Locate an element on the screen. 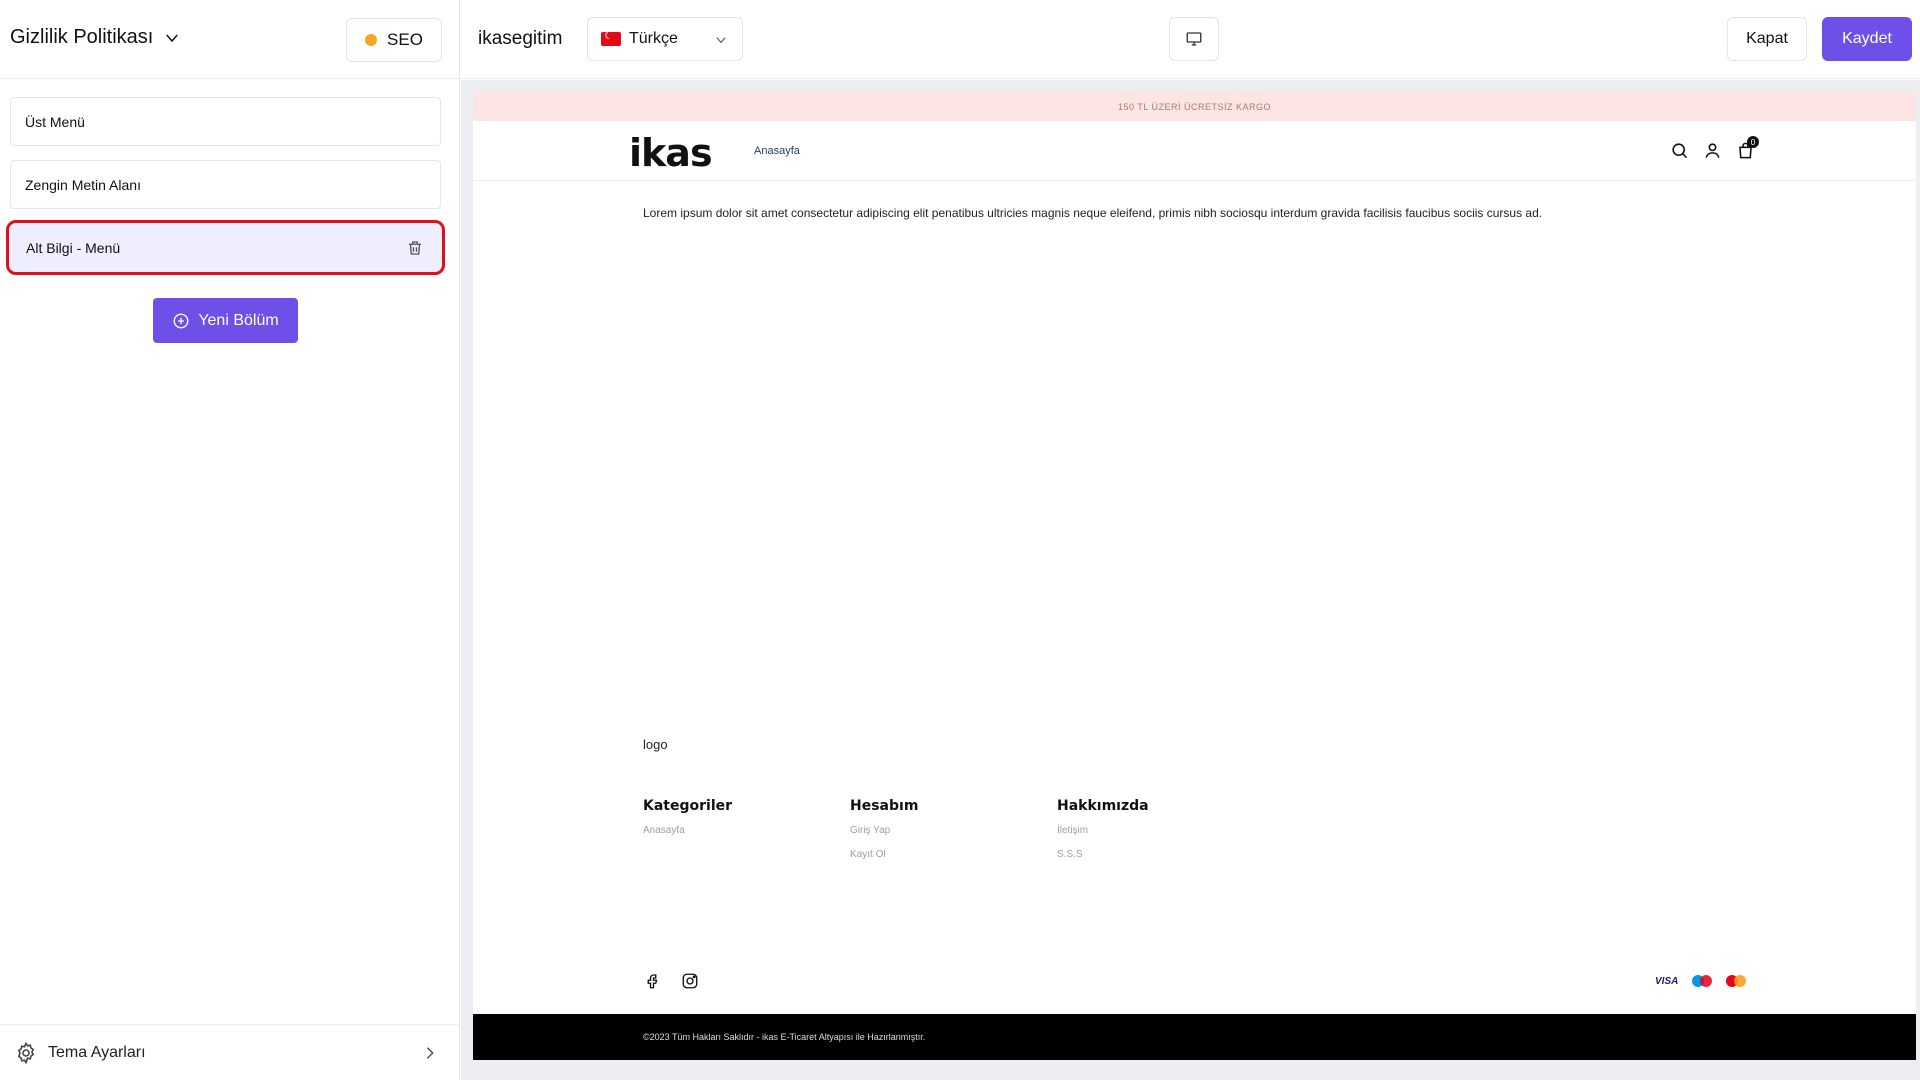 The image size is (1920, 1080). seo-label: SEO is located at coordinates (405, 39).